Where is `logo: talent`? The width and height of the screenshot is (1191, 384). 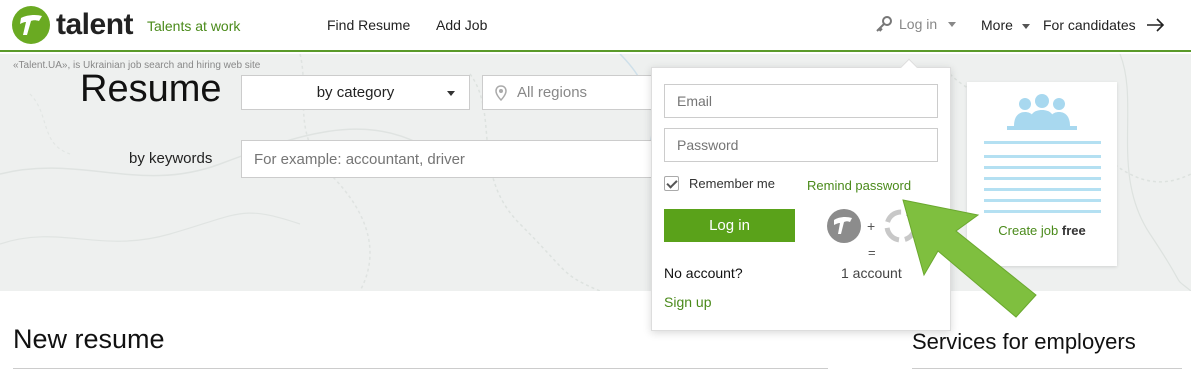 logo: talent is located at coordinates (73, 25).